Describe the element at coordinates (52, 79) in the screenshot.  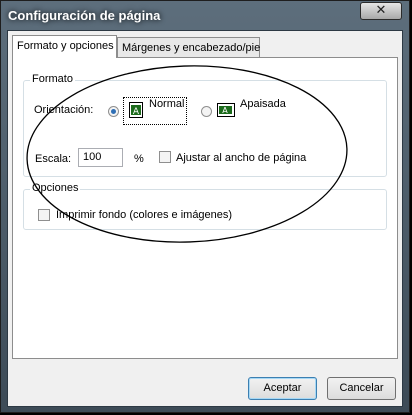
I see `format-group-title: Formato` at that location.